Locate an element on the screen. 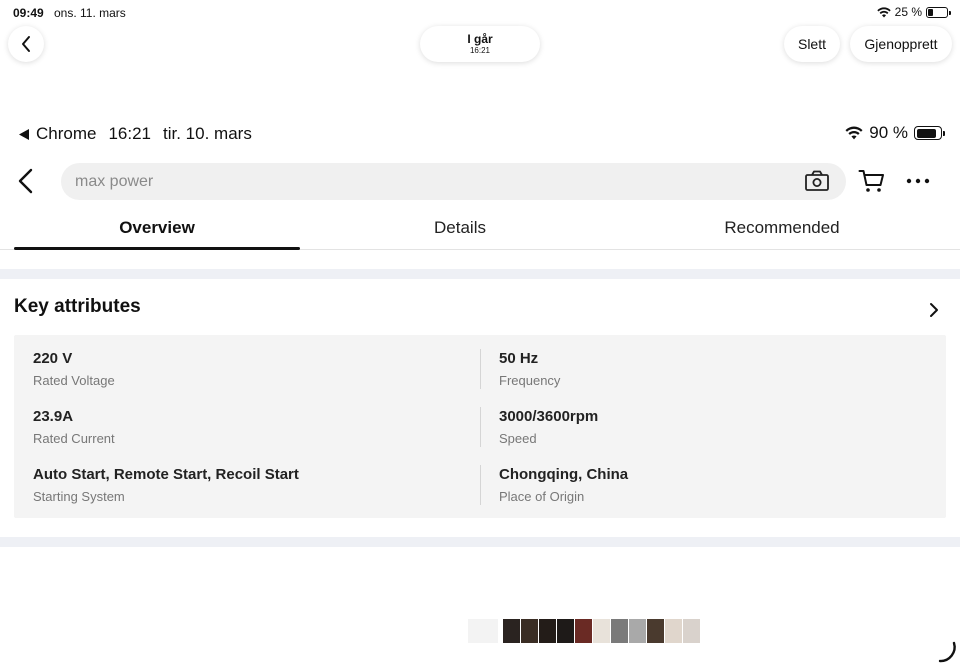  viewer-battery-icon is located at coordinates (938, 12).